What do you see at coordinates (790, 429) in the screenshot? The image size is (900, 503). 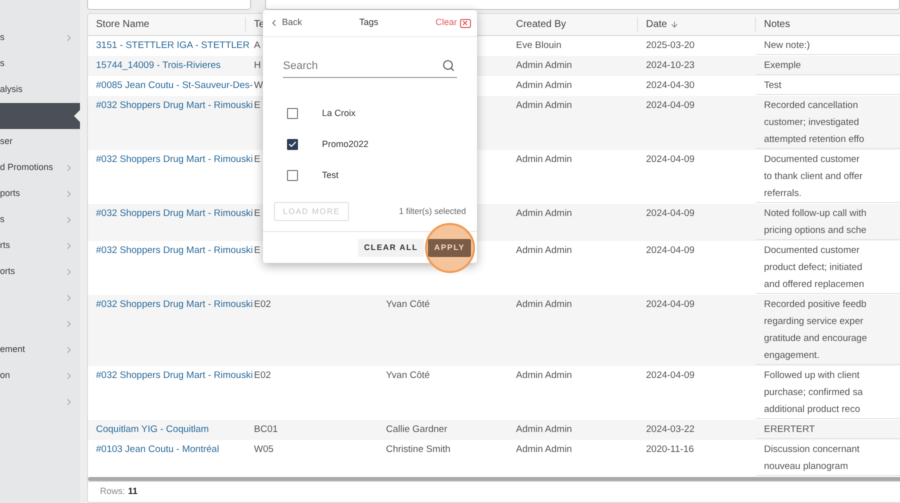 I see `notes-cell-text: ERERTERT` at bounding box center [790, 429].